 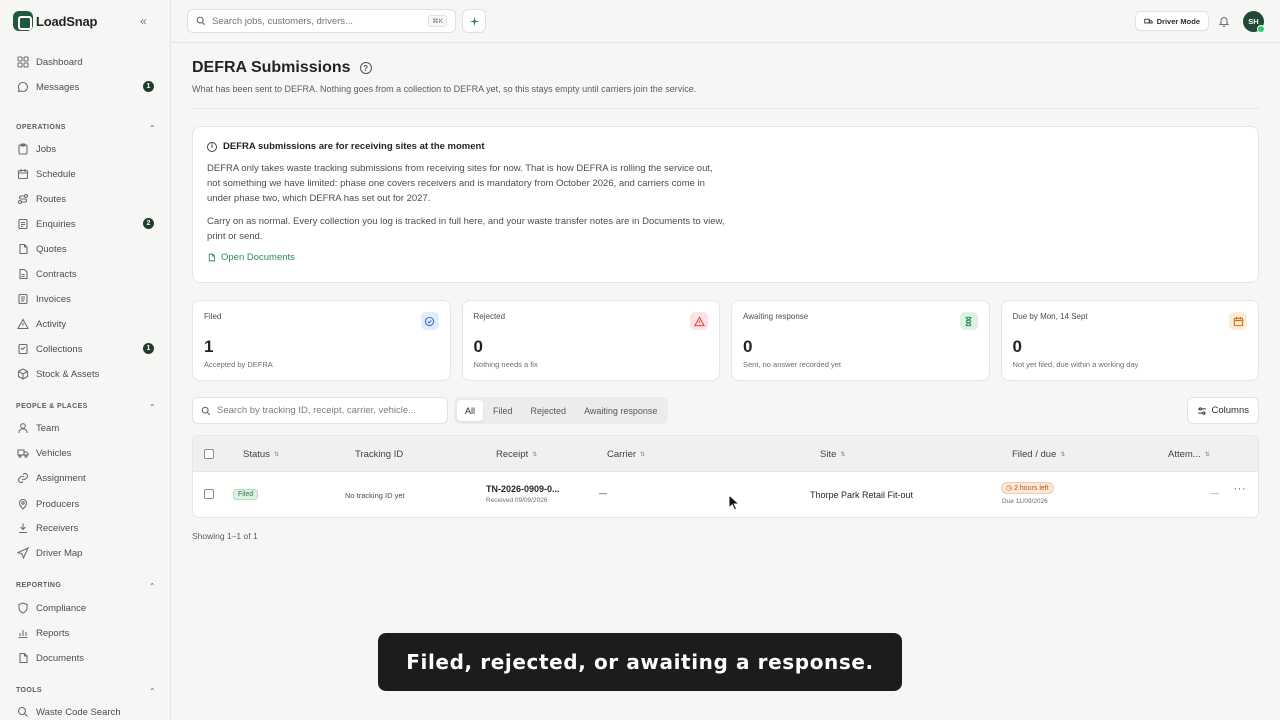 I want to click on select-all-checkbox, so click(x=209, y=454).